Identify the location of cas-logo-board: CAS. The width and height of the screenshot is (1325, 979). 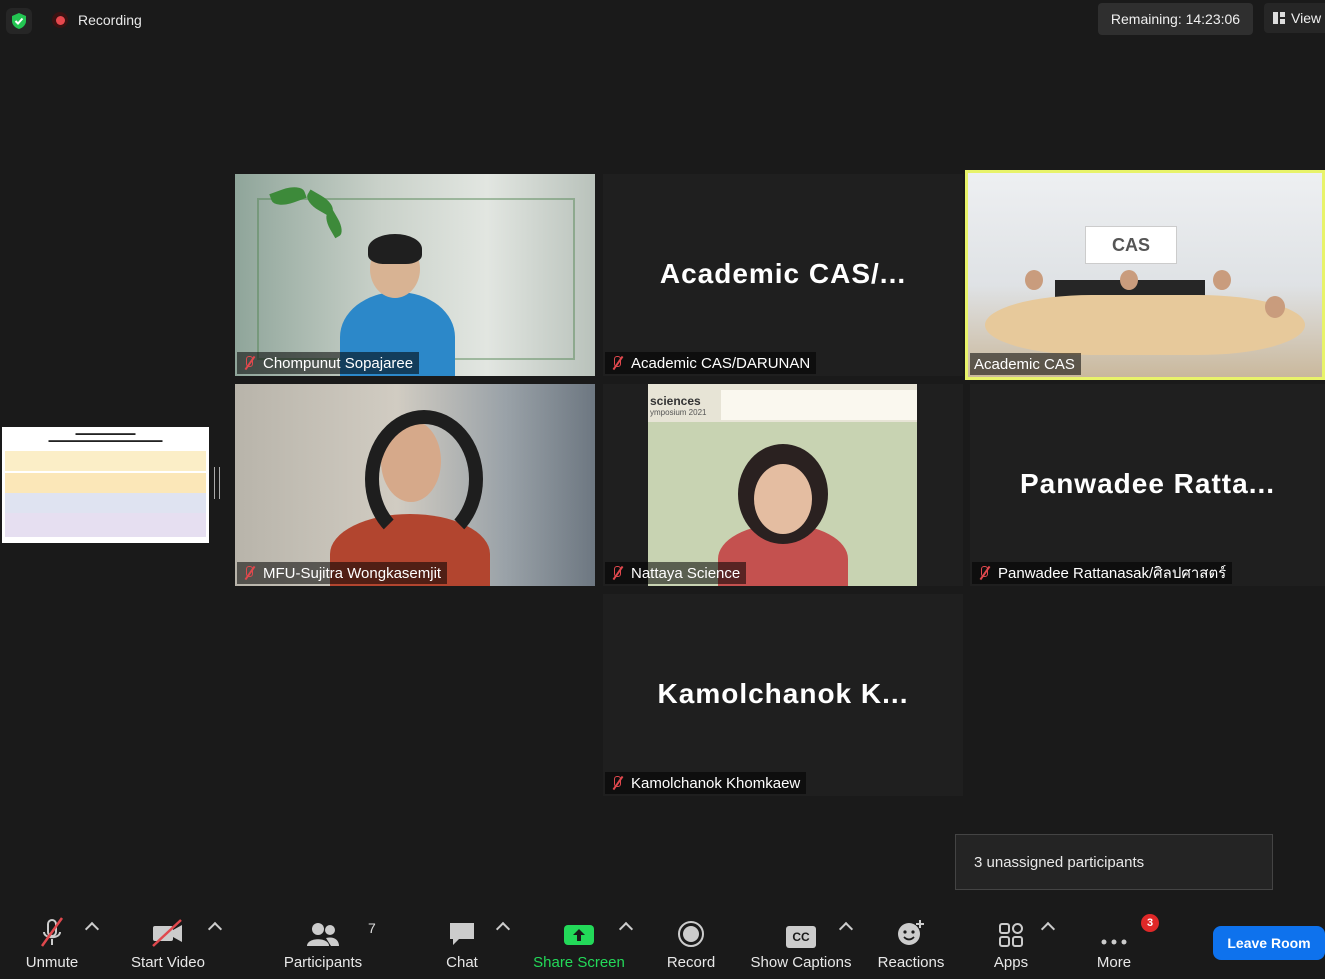
(1131, 245).